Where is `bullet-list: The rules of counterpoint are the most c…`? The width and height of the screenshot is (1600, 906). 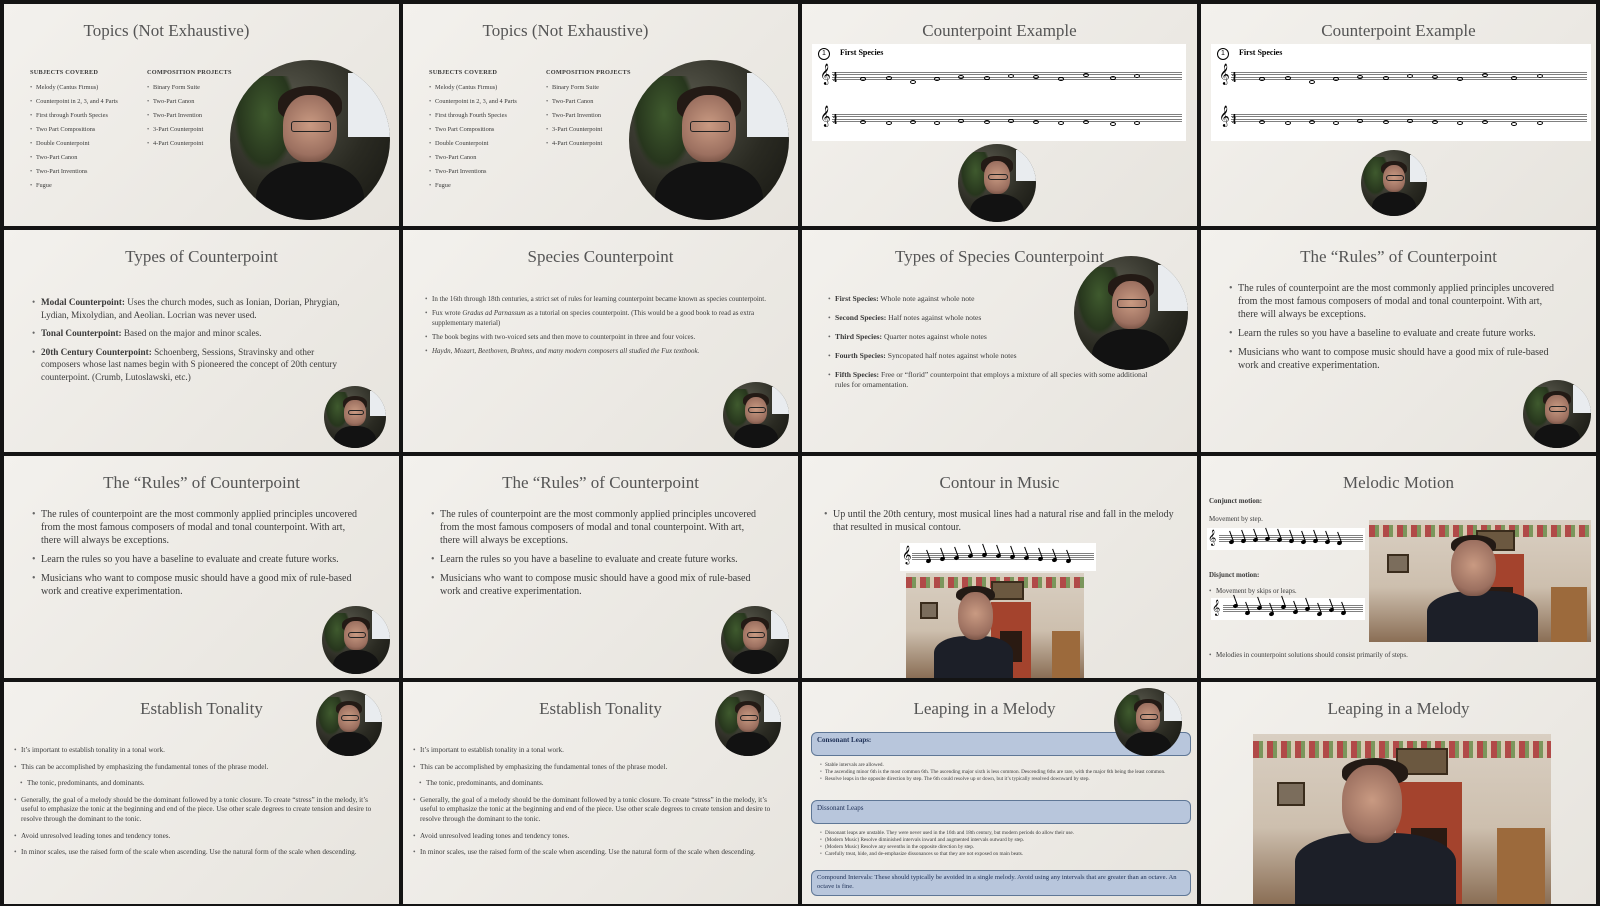 bullet-list: The rules of counterpoint are the most c… is located at coordinates (197, 556).